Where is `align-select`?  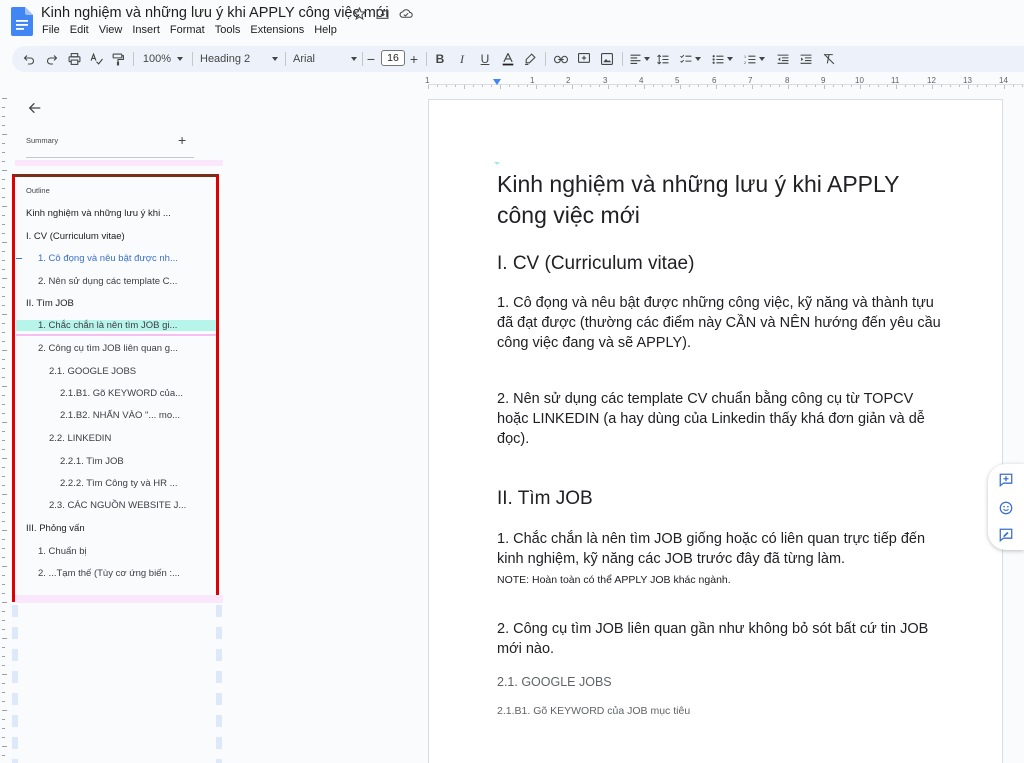 align-select is located at coordinates (640, 59).